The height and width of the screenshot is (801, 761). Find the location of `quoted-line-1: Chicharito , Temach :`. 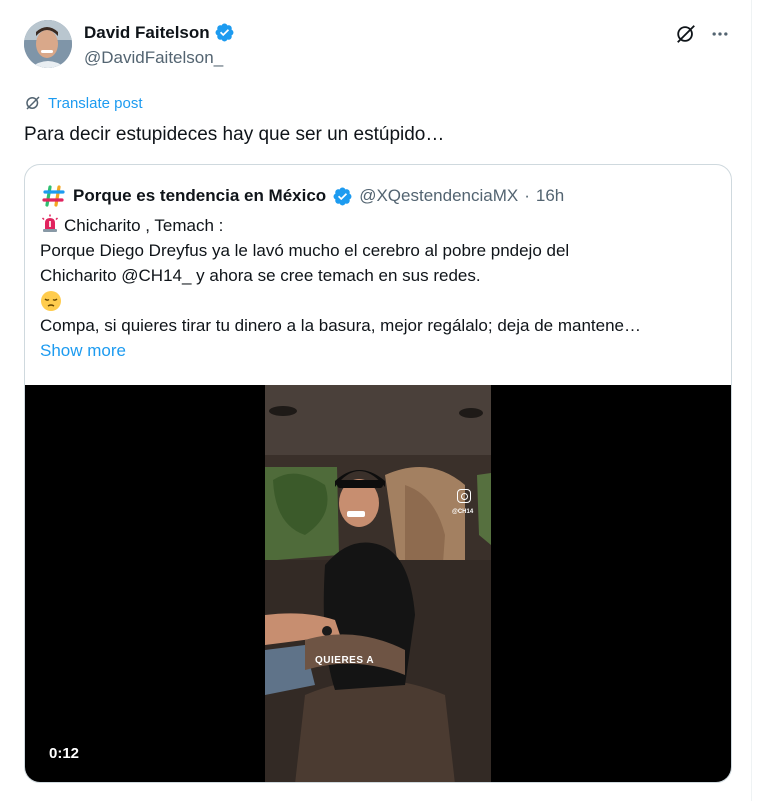

quoted-line-1: Chicharito , Temach : is located at coordinates (380, 225).